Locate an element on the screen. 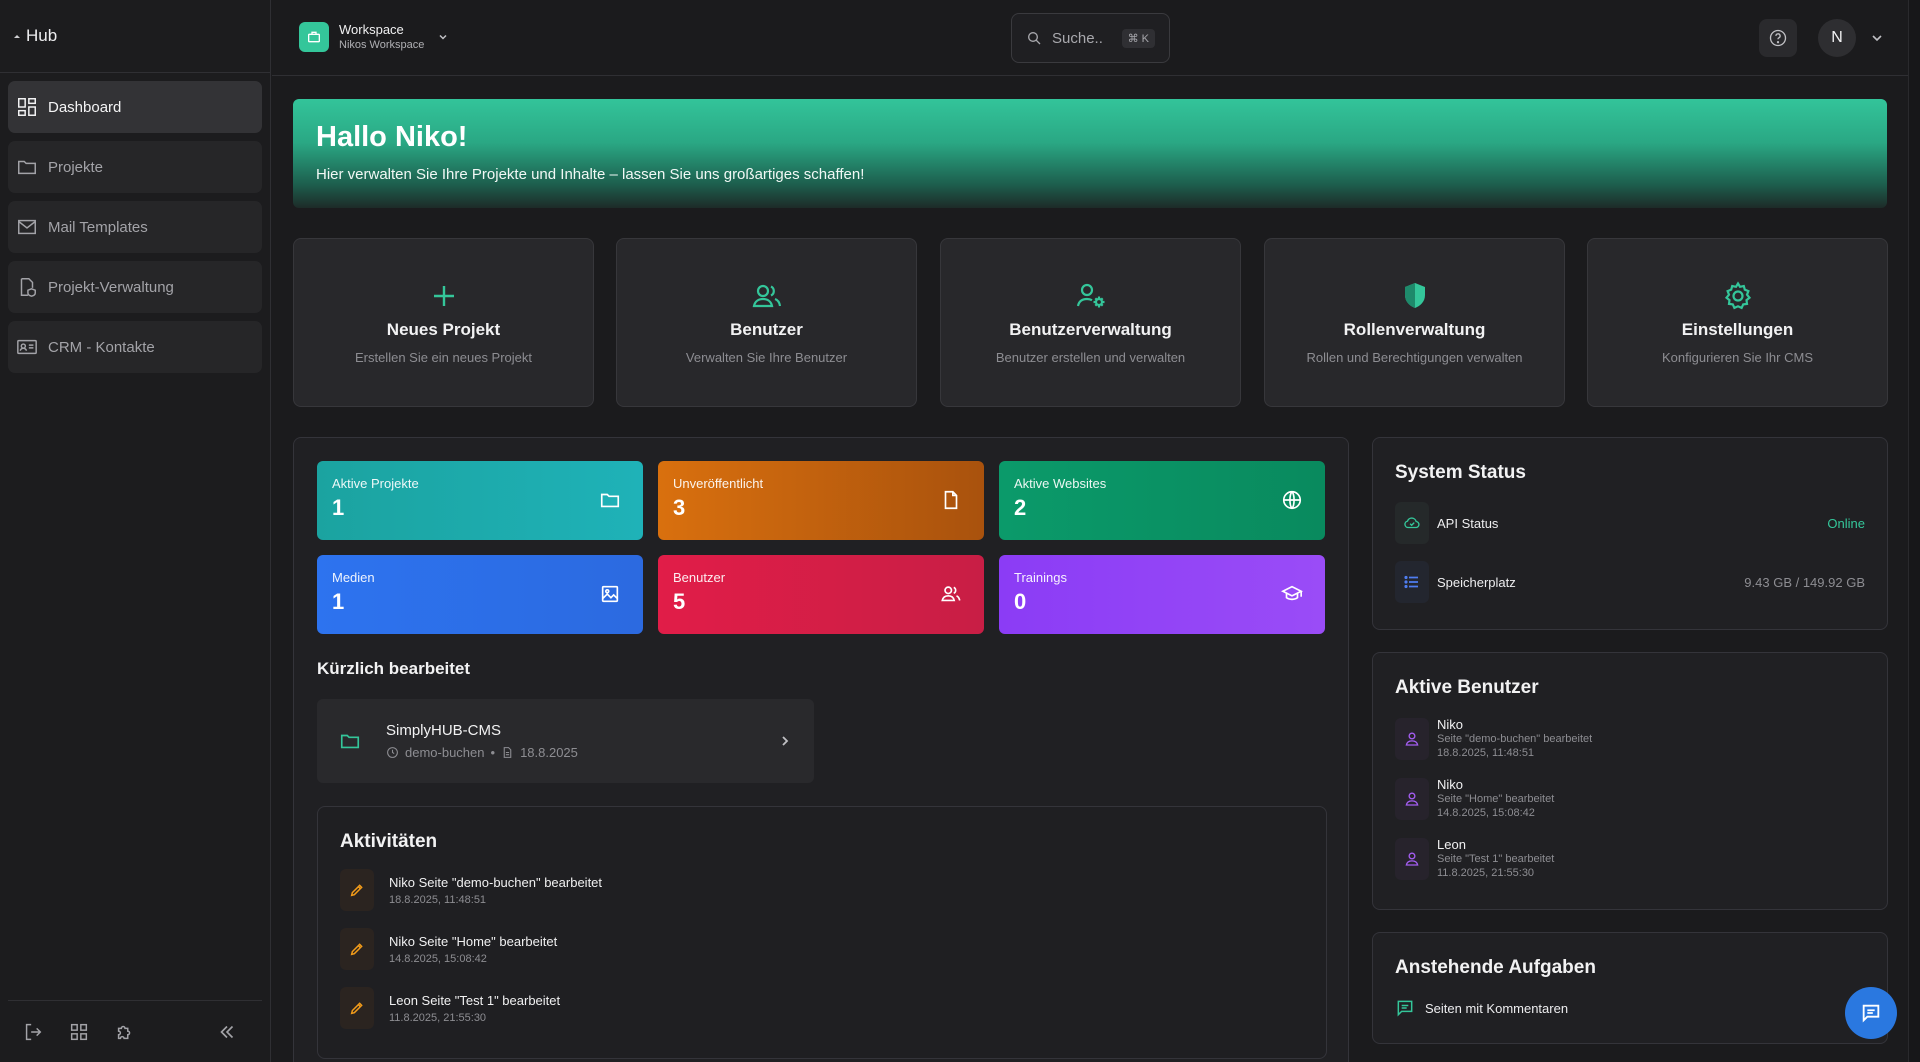 The height and width of the screenshot is (1062, 1920). quick-action-settings: Einstellungen Konfigurieren Sie Ihr CMS is located at coordinates (1737, 322).